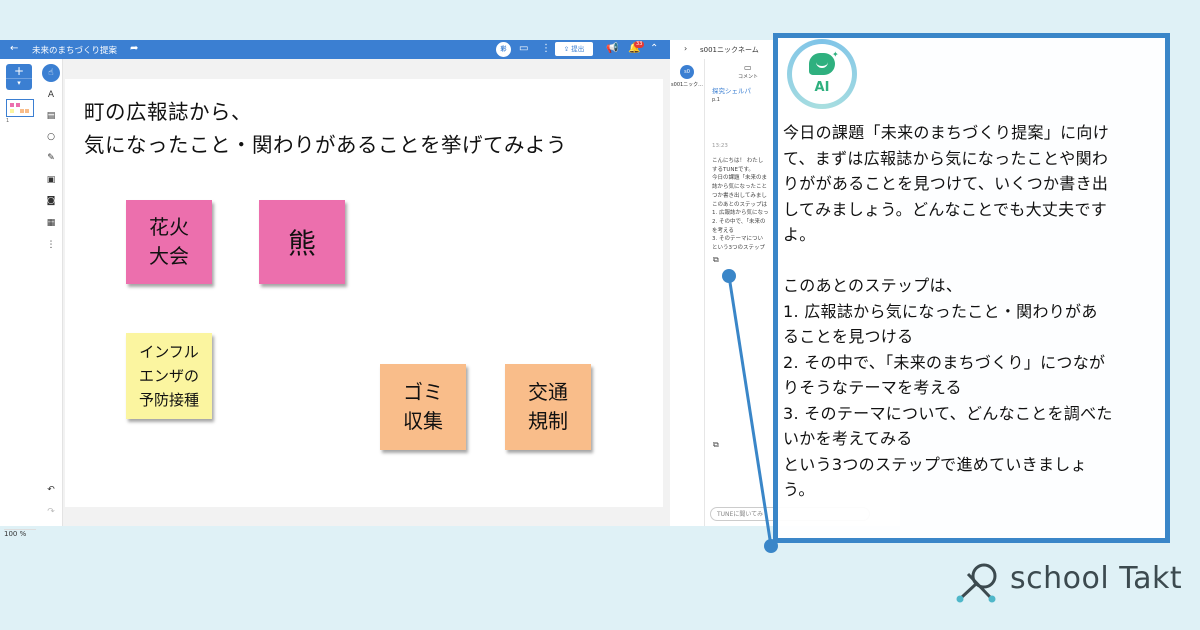 Image resolution: width=1200 pixels, height=630 pixels. I want to click on text-tool-icon: A, so click(51, 95).